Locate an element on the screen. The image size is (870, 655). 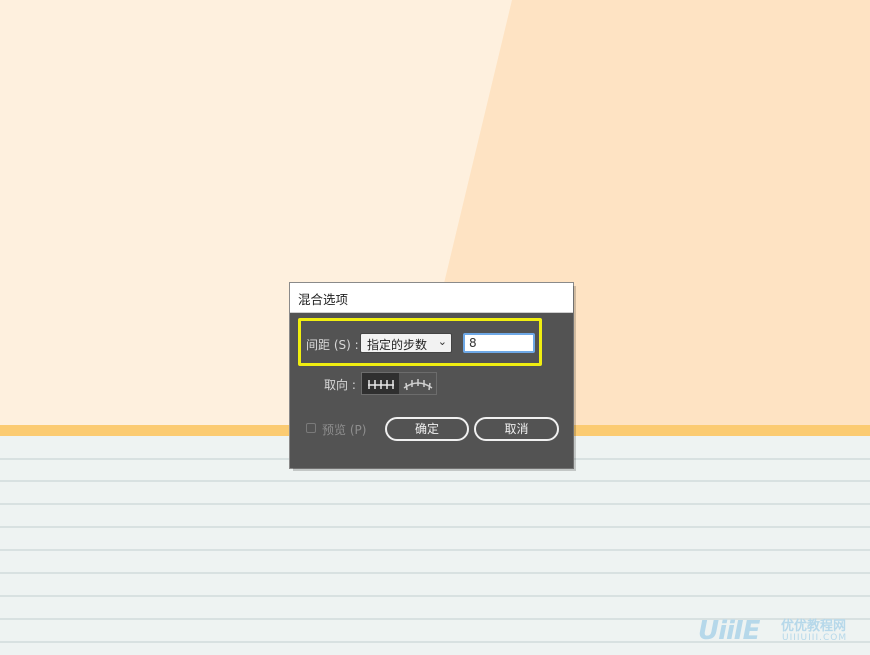
align-to-path-button is located at coordinates (417, 383).